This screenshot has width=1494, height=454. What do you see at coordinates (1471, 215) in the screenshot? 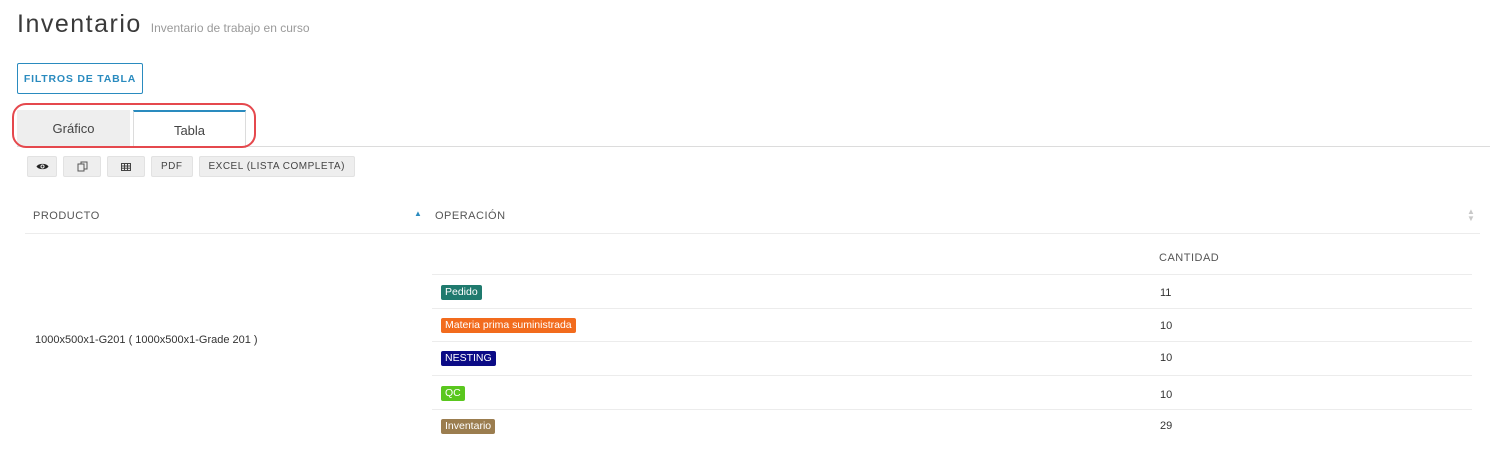
I see `sort-both-icon: ▲ ▼` at bounding box center [1471, 215].